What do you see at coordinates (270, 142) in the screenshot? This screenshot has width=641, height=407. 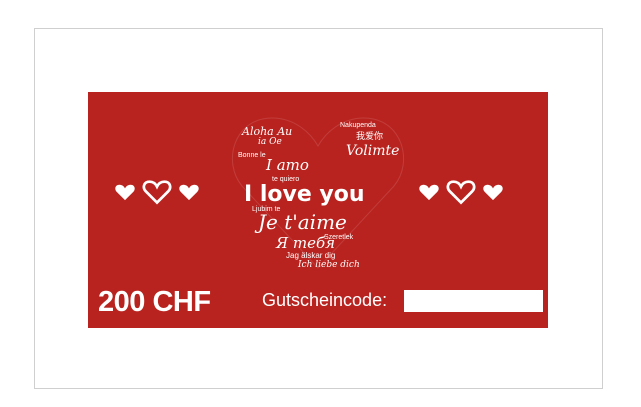 I see `heart-word: ia Oe` at bounding box center [270, 142].